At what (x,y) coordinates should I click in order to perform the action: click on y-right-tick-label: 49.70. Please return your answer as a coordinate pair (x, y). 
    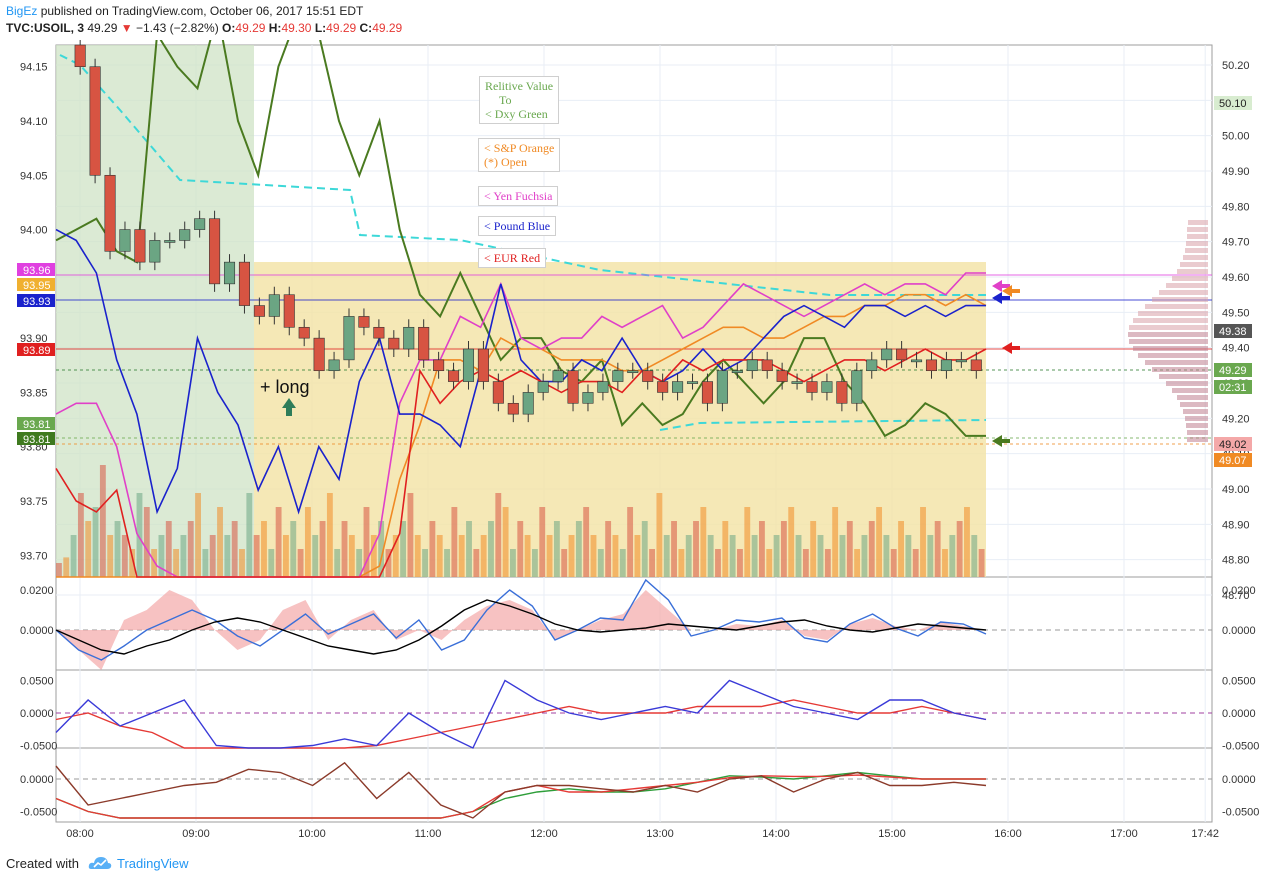
    Looking at the image, I should click on (1236, 243).